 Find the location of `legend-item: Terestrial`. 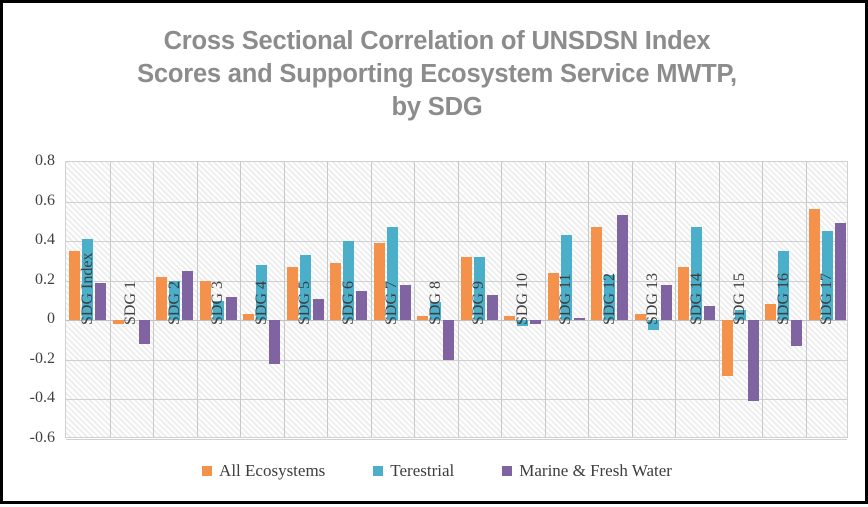

legend-item: Terestrial is located at coordinates (413, 471).